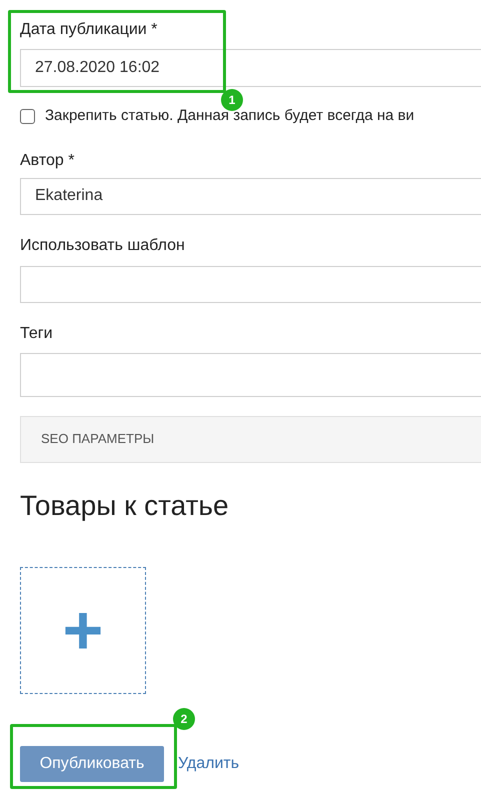 The height and width of the screenshot is (799, 481). Describe the element at coordinates (83, 630) in the screenshot. I see `add-product-button: +` at that location.